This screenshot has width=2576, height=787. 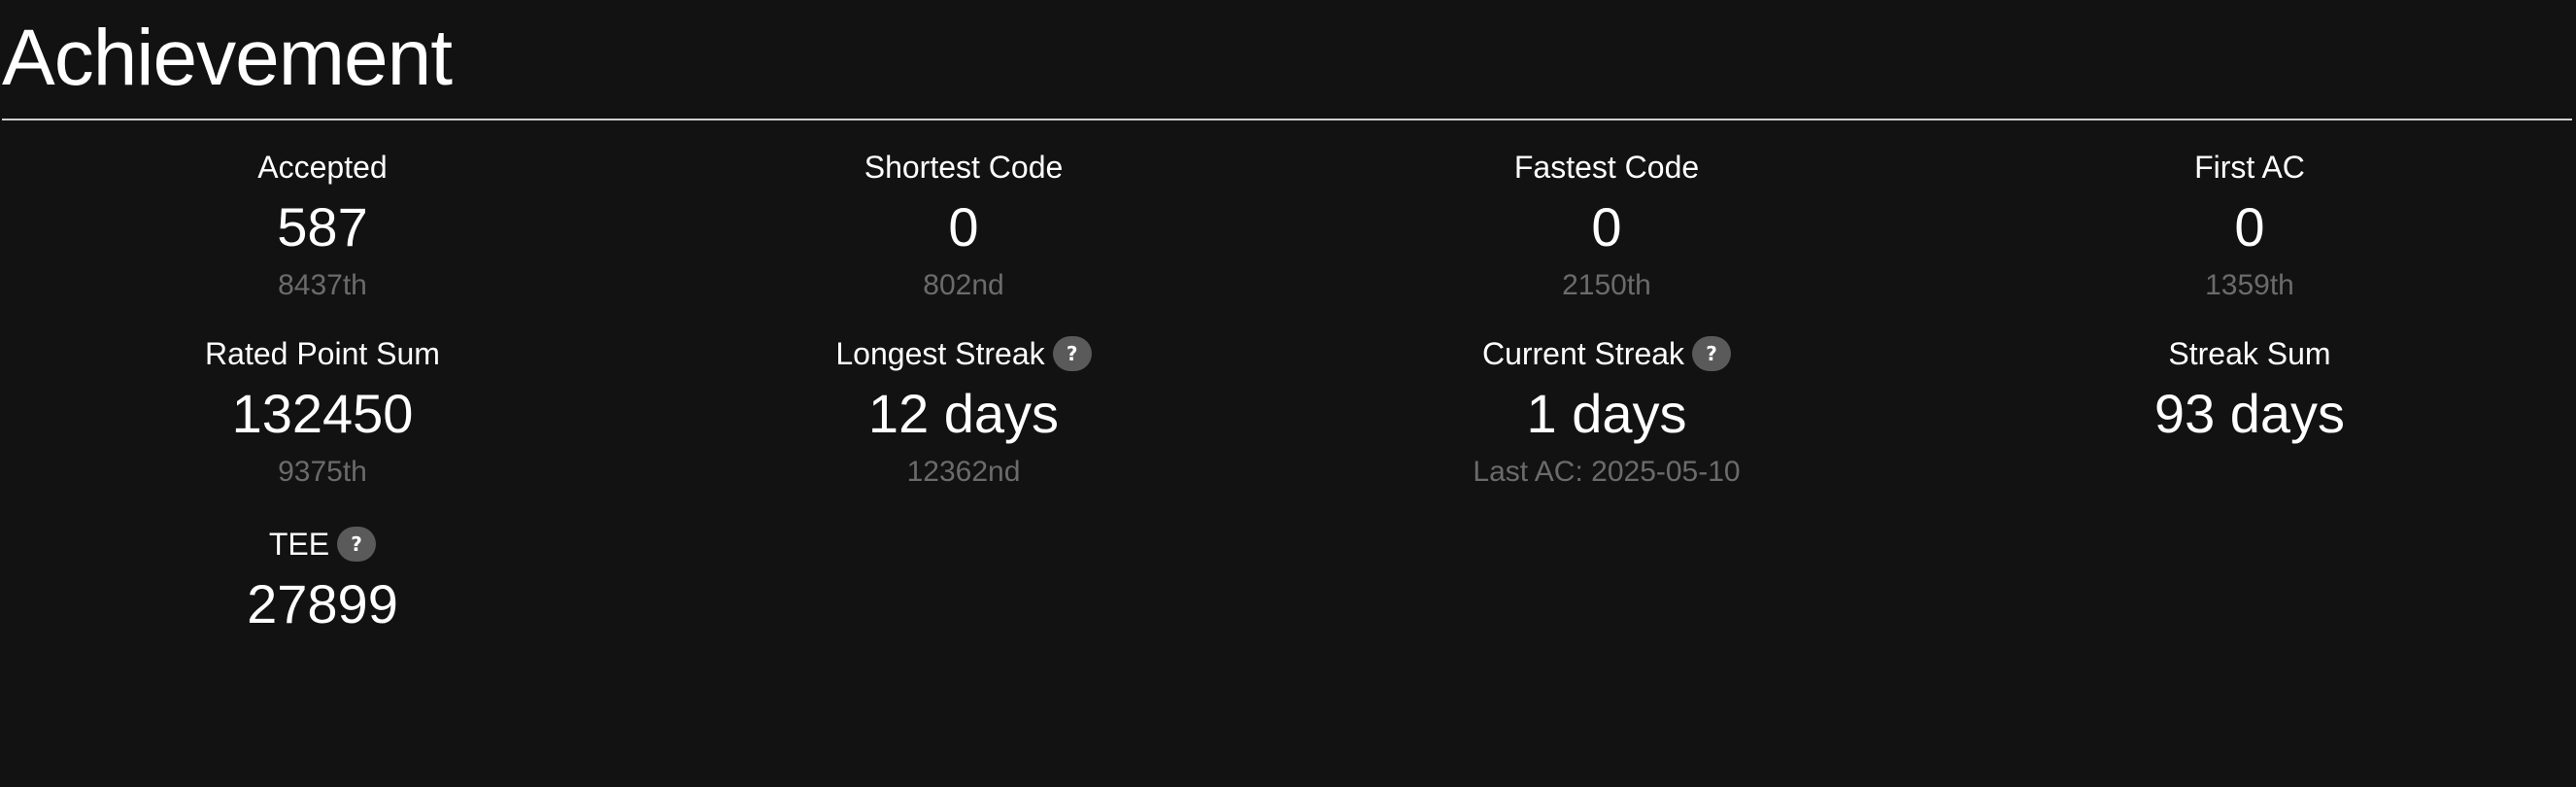 What do you see at coordinates (2249, 413) in the screenshot?
I see `stat-value: 93 days` at bounding box center [2249, 413].